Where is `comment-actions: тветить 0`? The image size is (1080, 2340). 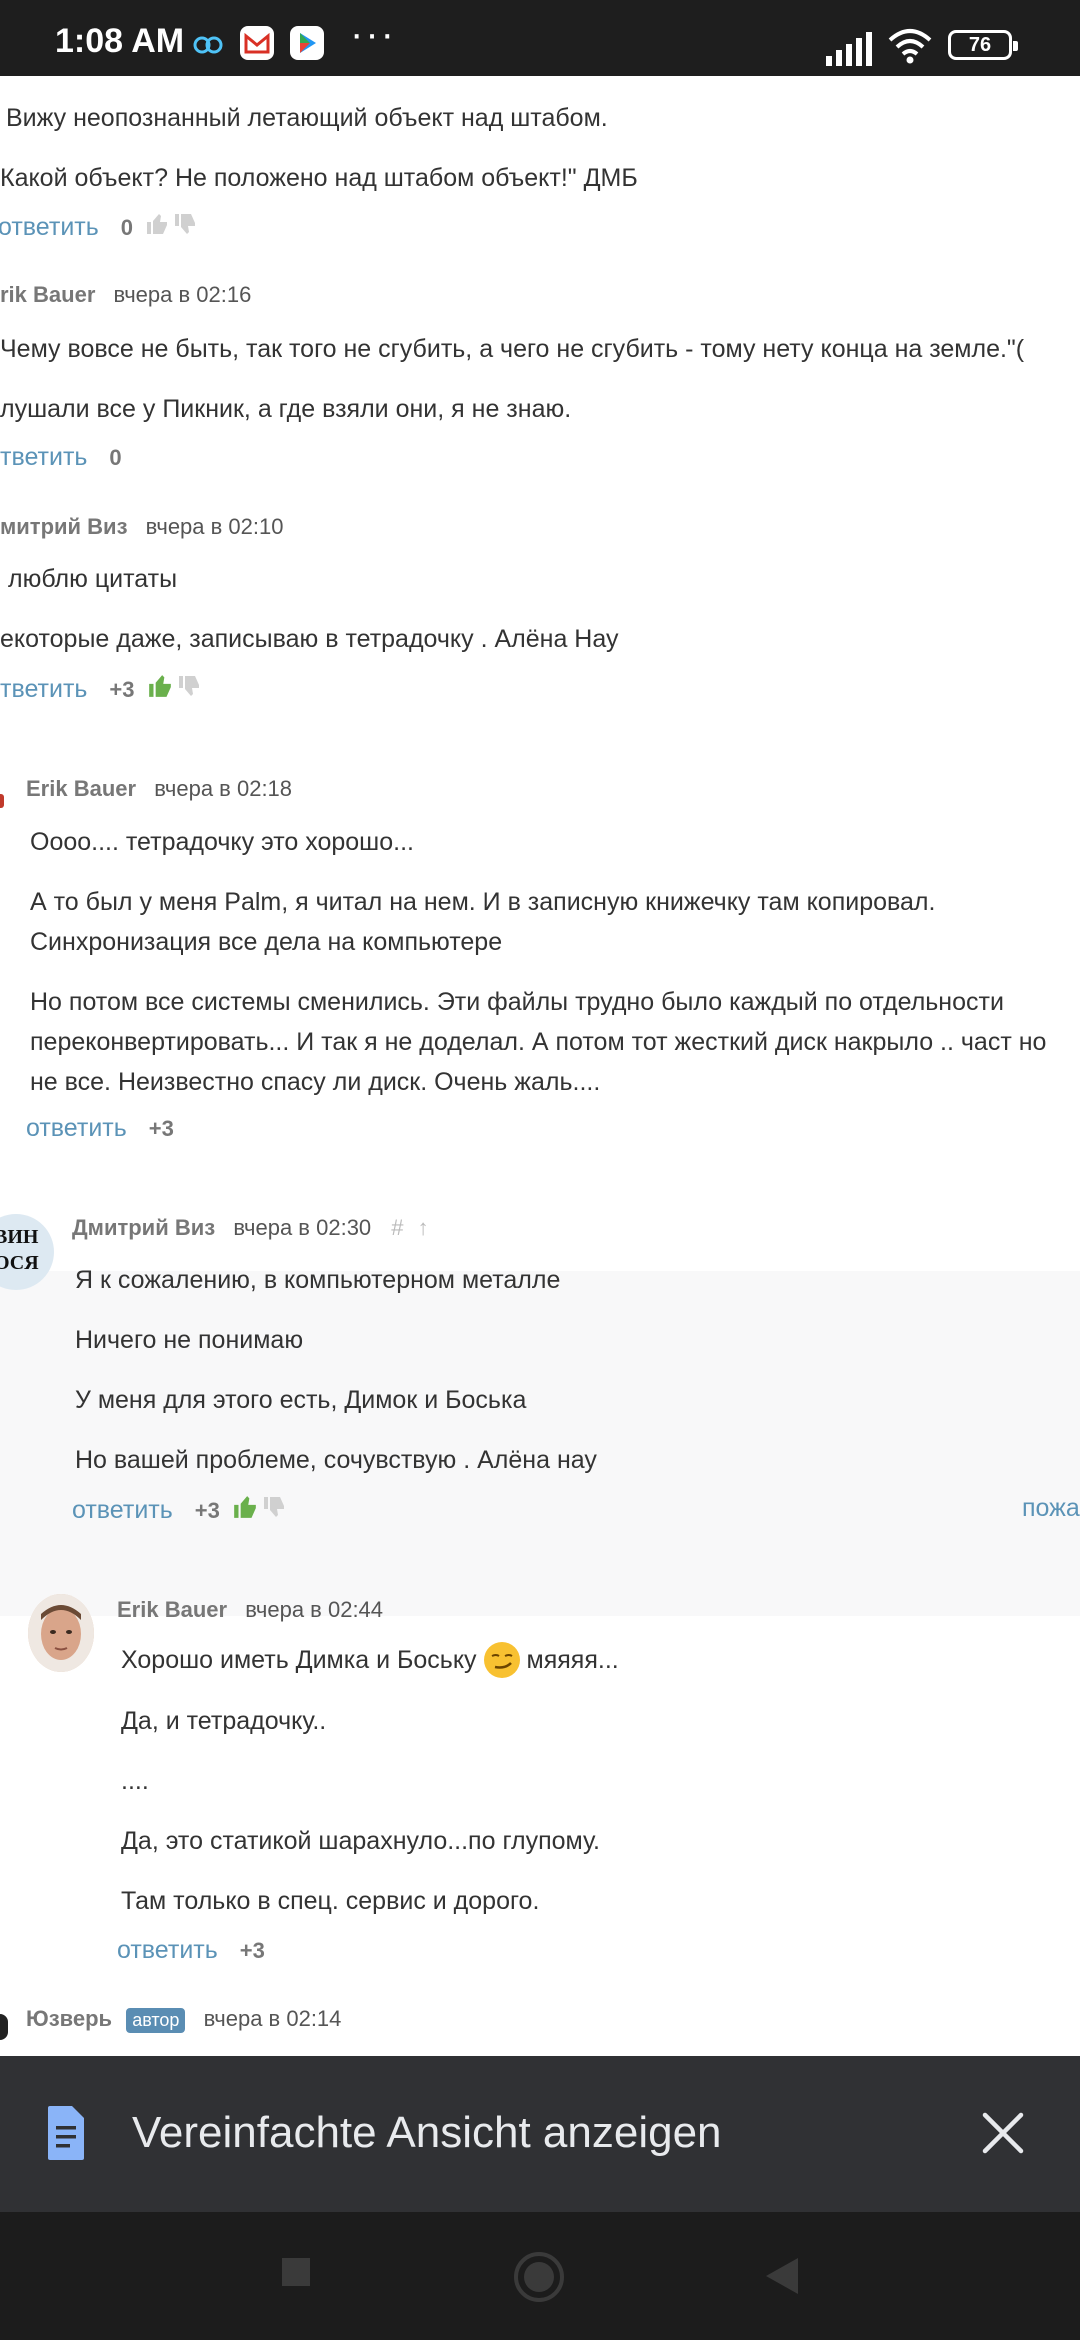 comment-actions: тветить 0 is located at coordinates (61, 457).